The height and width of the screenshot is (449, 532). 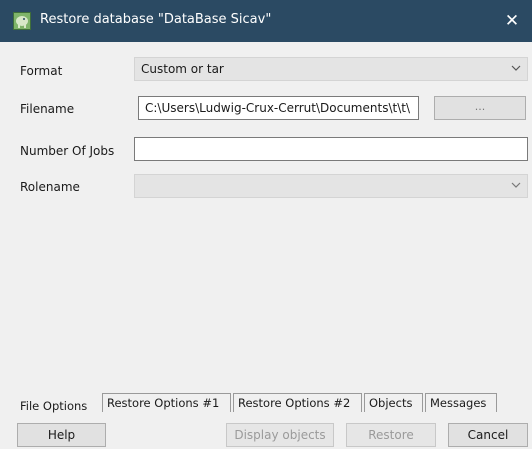 I want to click on tab-restore-options-1: Restore Options #1, so click(x=166, y=402).